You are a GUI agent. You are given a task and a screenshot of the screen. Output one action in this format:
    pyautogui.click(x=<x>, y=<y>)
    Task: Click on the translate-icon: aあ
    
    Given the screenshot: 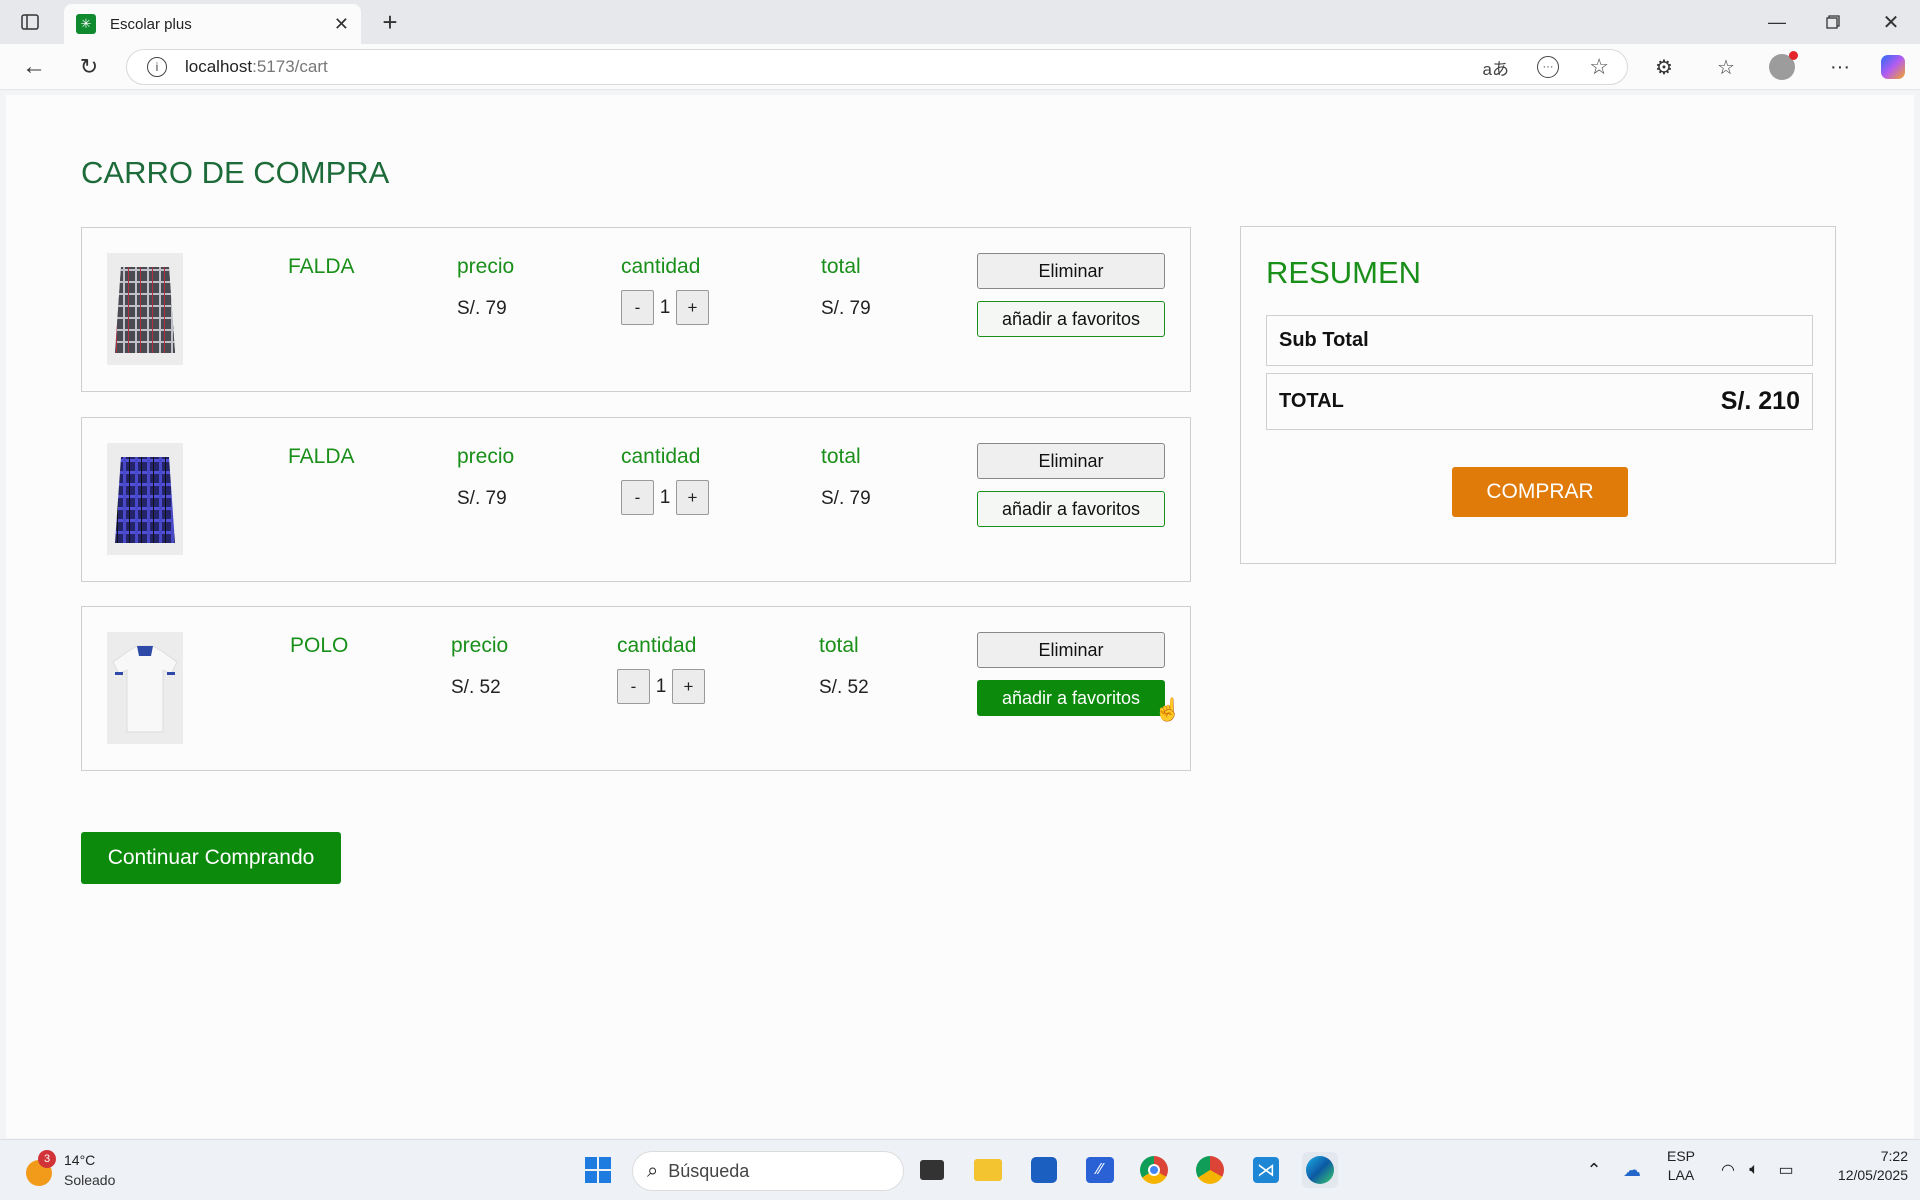 What is the action you would take?
    pyautogui.click(x=1496, y=67)
    